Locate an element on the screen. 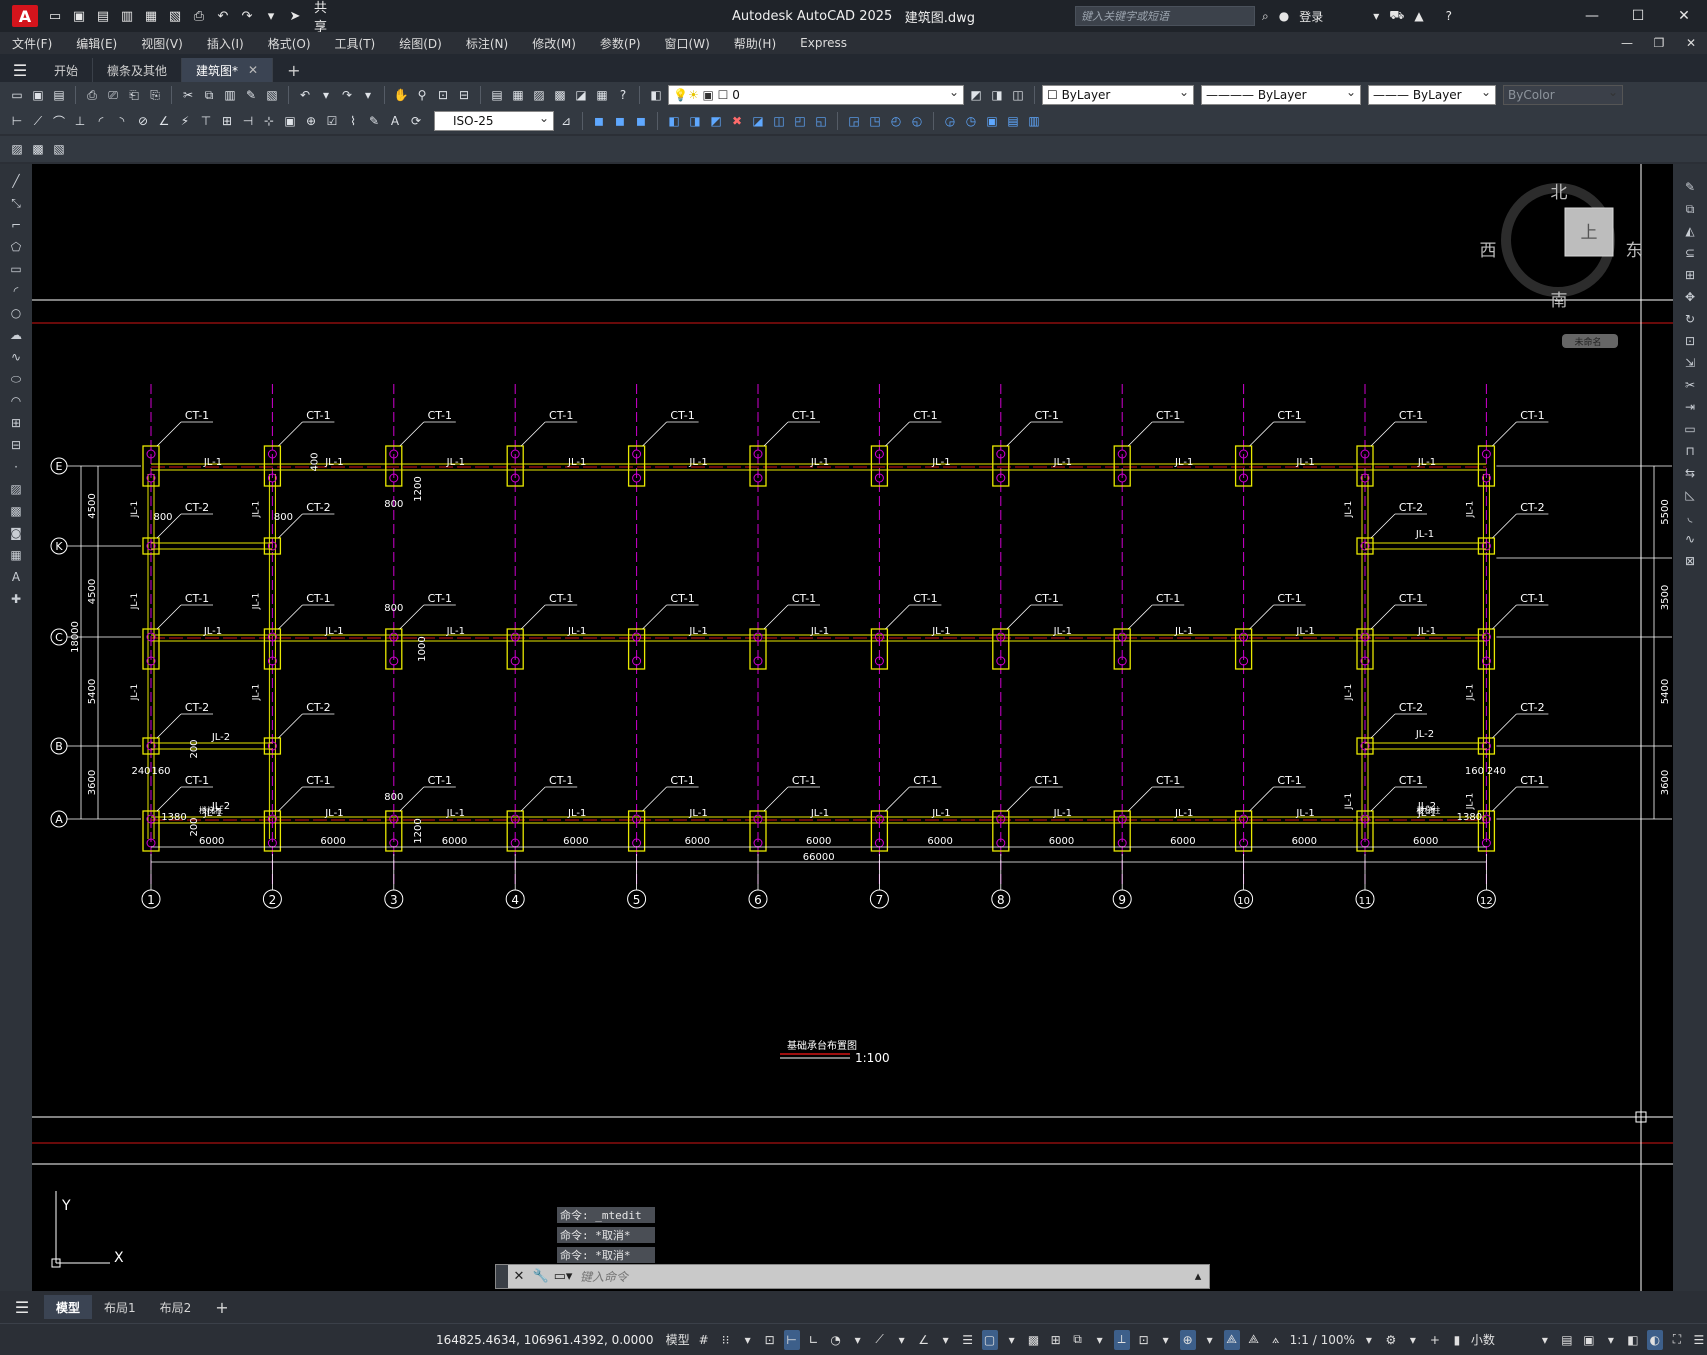 The image size is (1707, 1355). otrack-chevron-icon: ▾ is located at coordinates (946, 1340).